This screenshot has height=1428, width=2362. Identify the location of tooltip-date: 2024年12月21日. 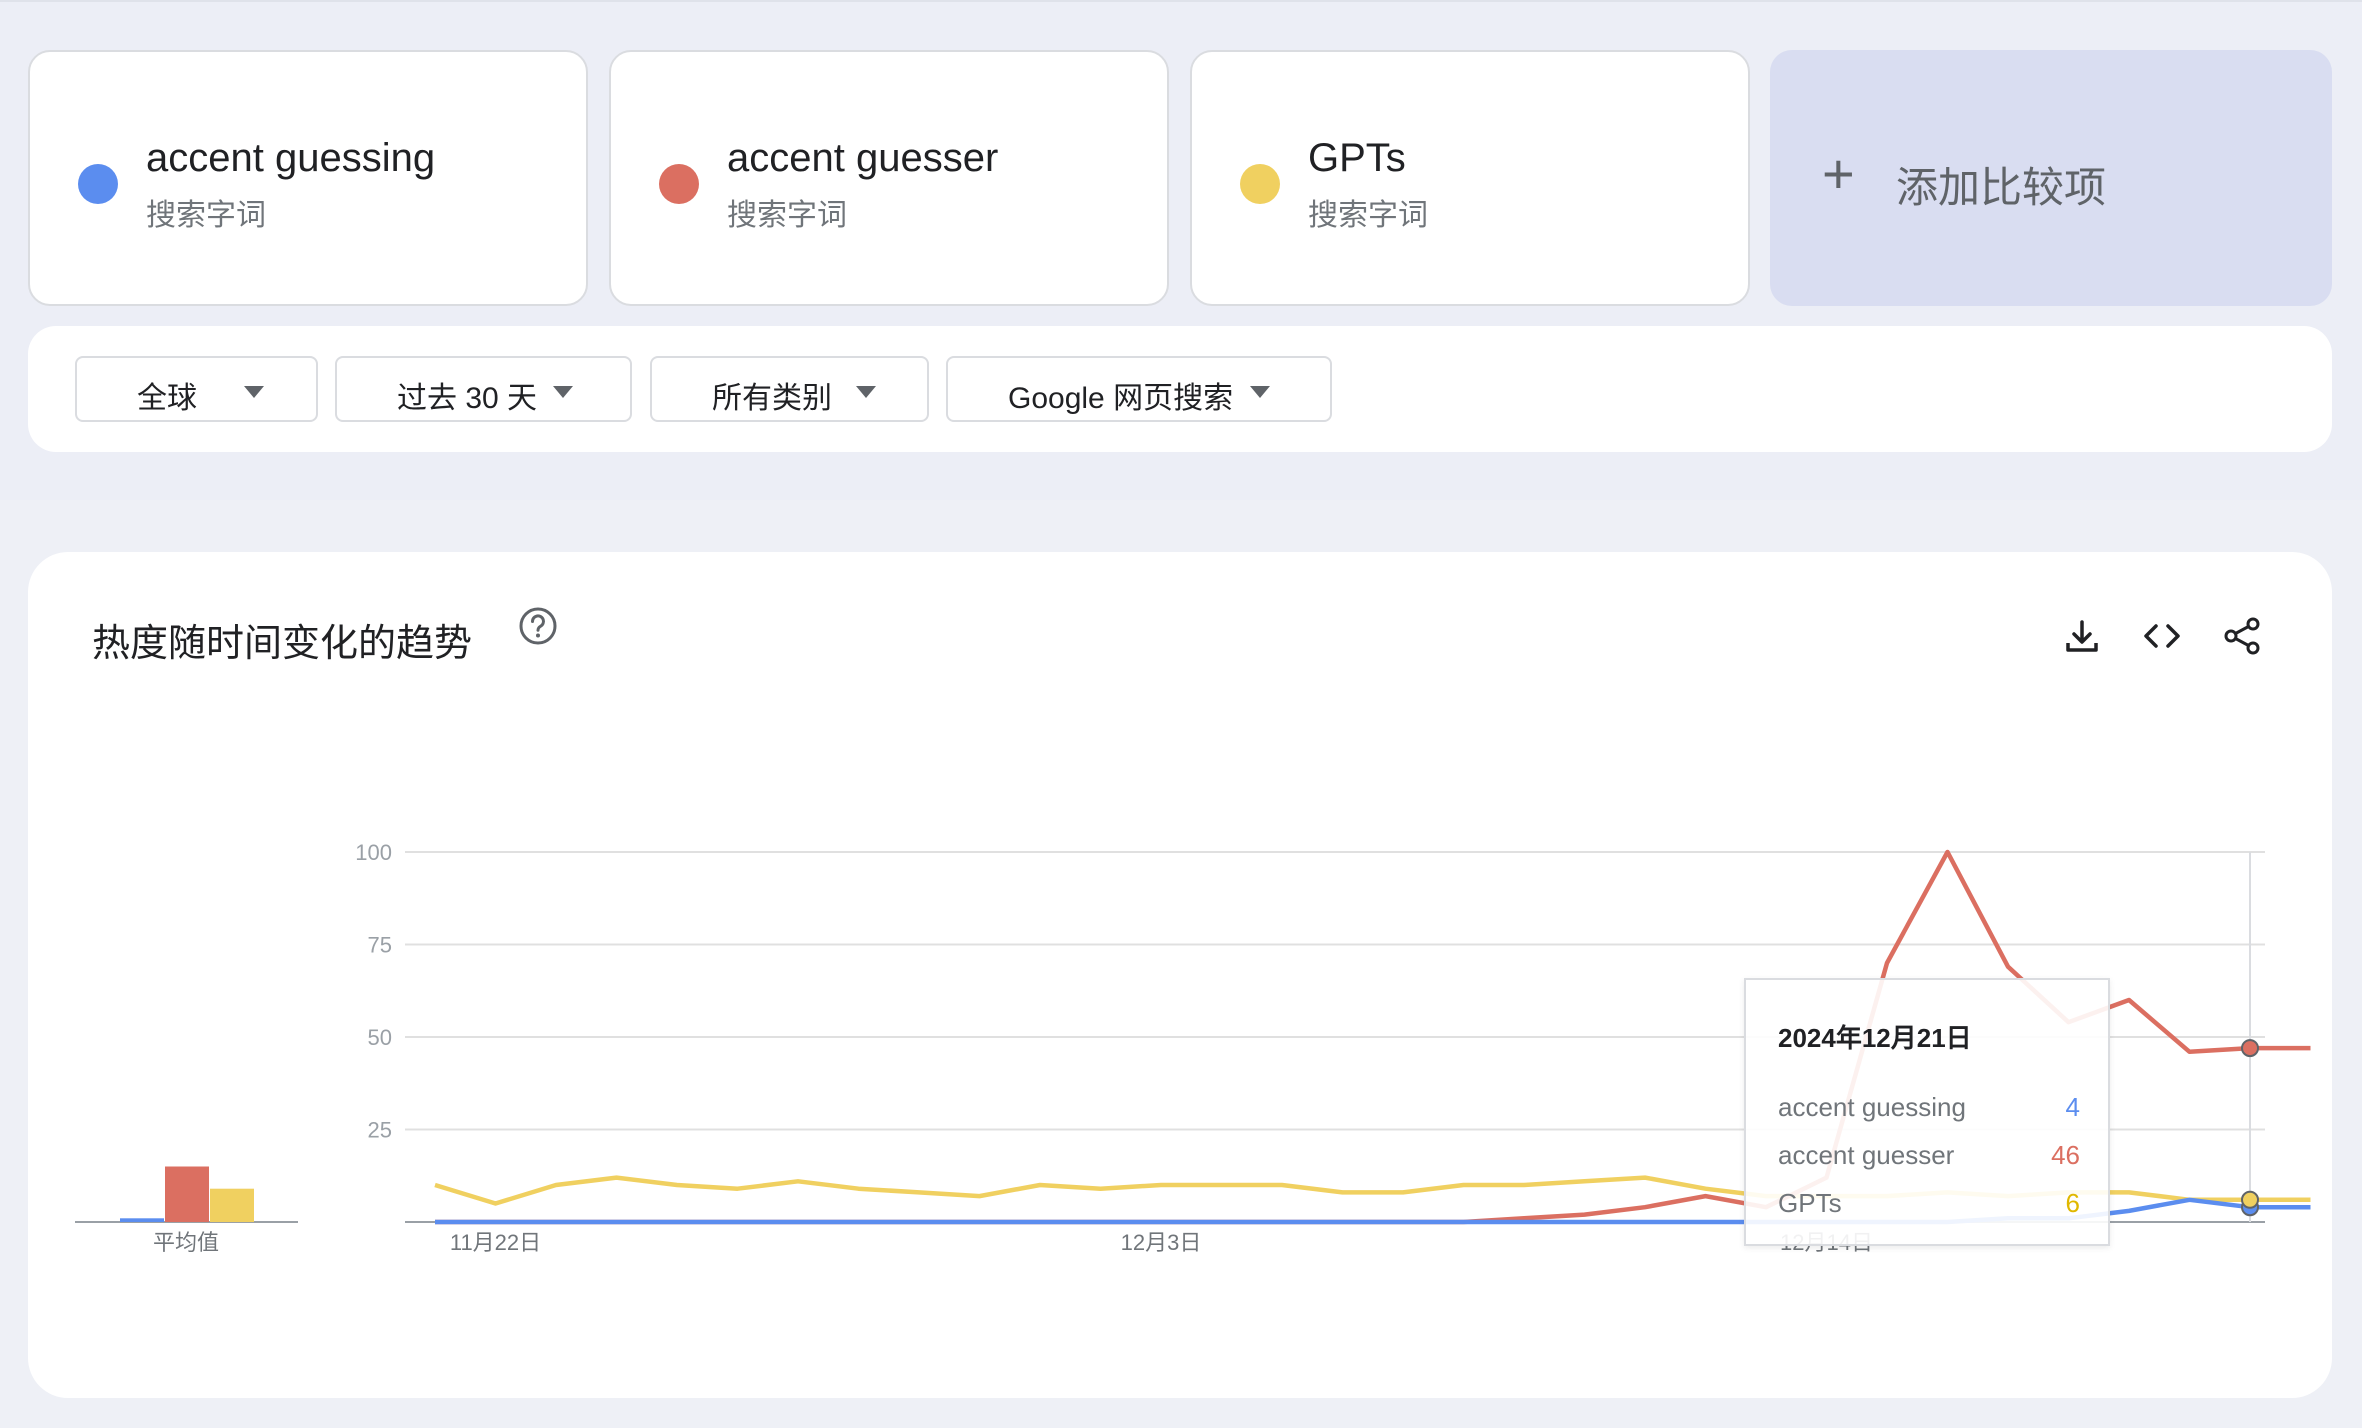
(1875, 1038).